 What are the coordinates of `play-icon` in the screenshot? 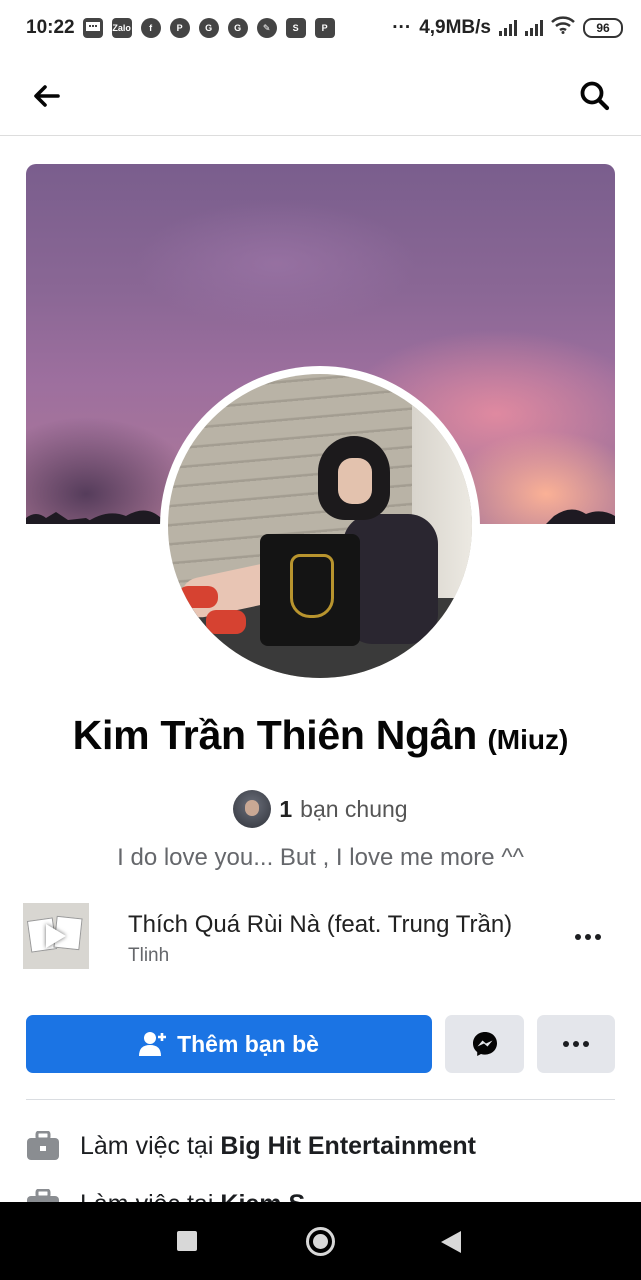 It's located at (56, 936).